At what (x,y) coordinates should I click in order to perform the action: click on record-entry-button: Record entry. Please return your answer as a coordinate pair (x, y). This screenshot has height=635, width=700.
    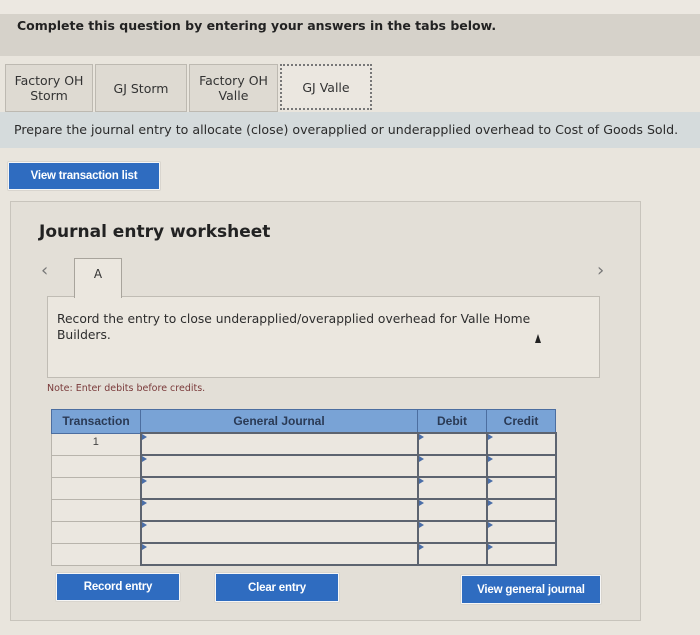
    Looking at the image, I should click on (118, 587).